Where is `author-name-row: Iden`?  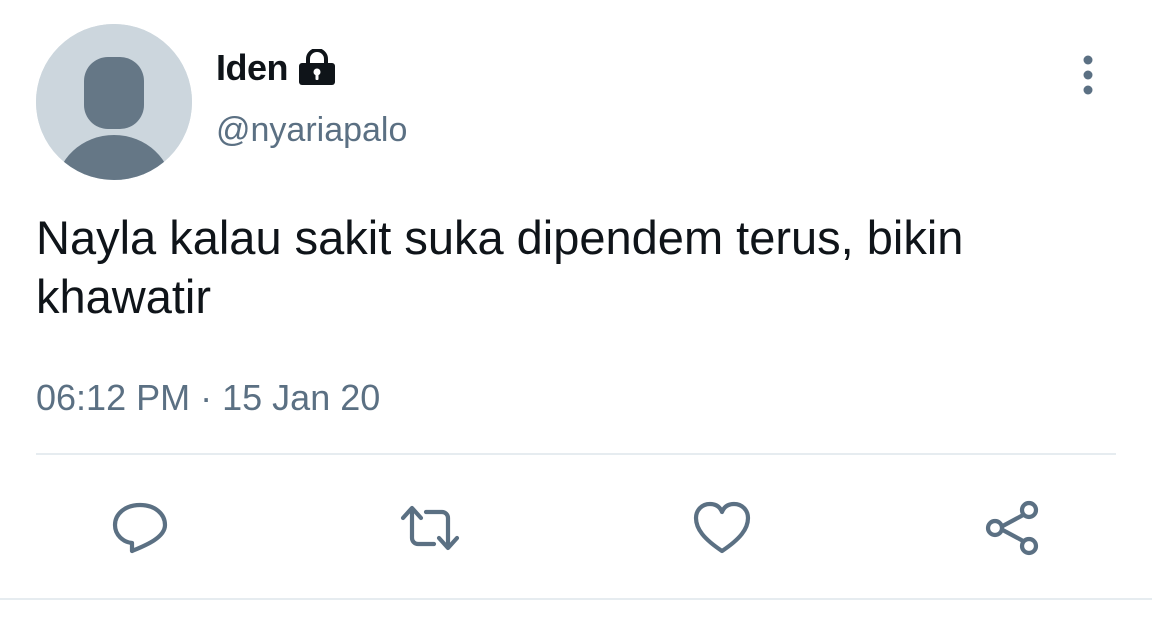 author-name-row: Iden is located at coordinates (277, 68).